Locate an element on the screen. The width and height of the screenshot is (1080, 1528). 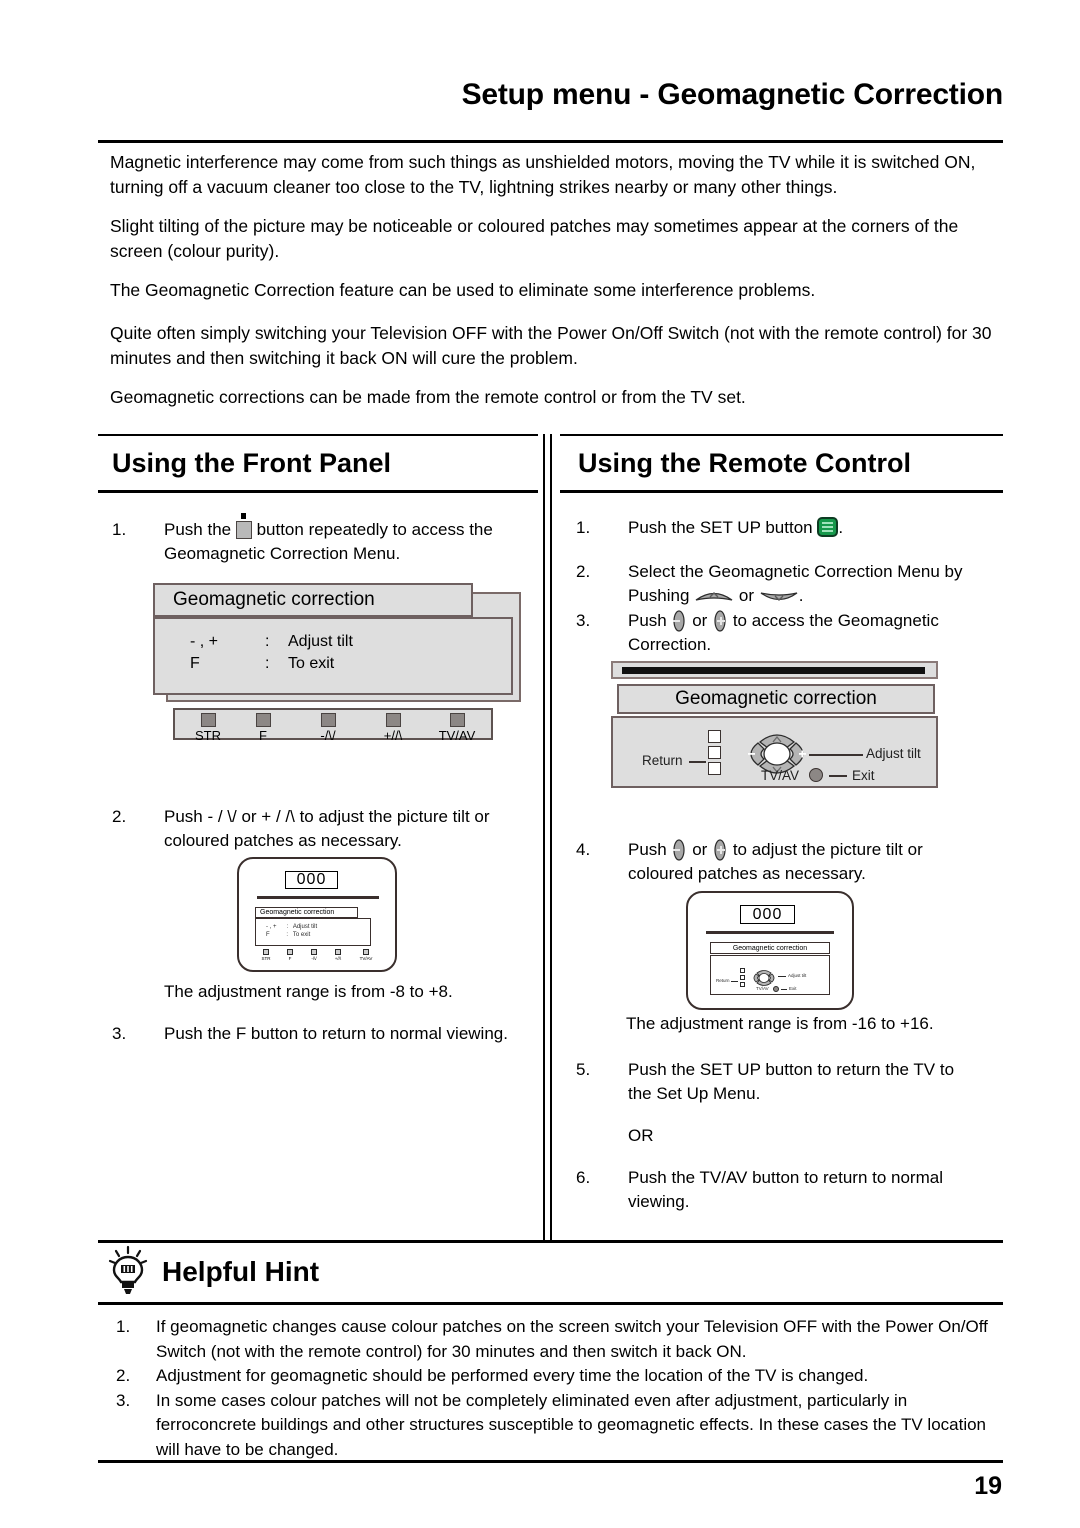
mini-return-line is located at coordinates (734, 981).